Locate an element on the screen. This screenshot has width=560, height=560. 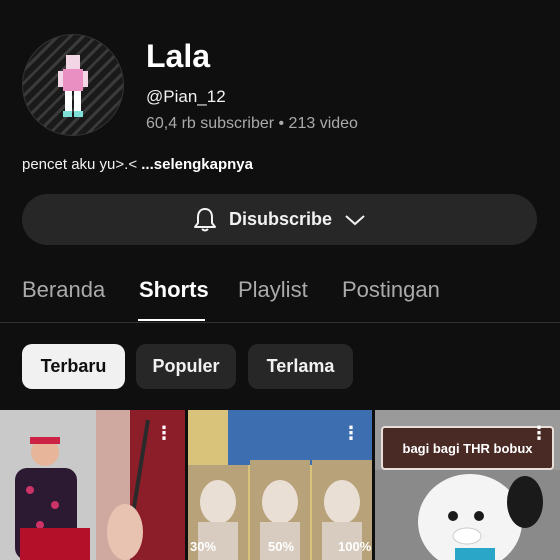
avatar-character-image is located at coordinates (73, 86).